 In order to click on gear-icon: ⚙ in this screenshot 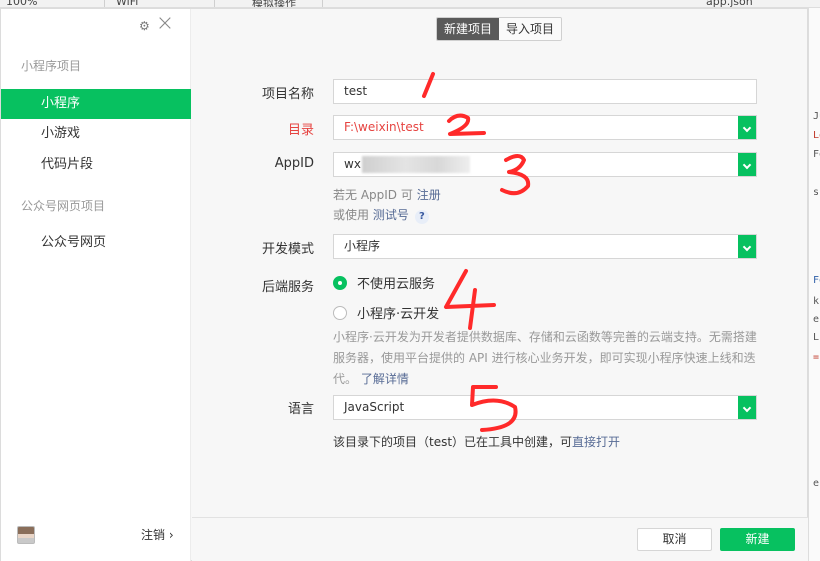, I will do `click(144, 26)`.